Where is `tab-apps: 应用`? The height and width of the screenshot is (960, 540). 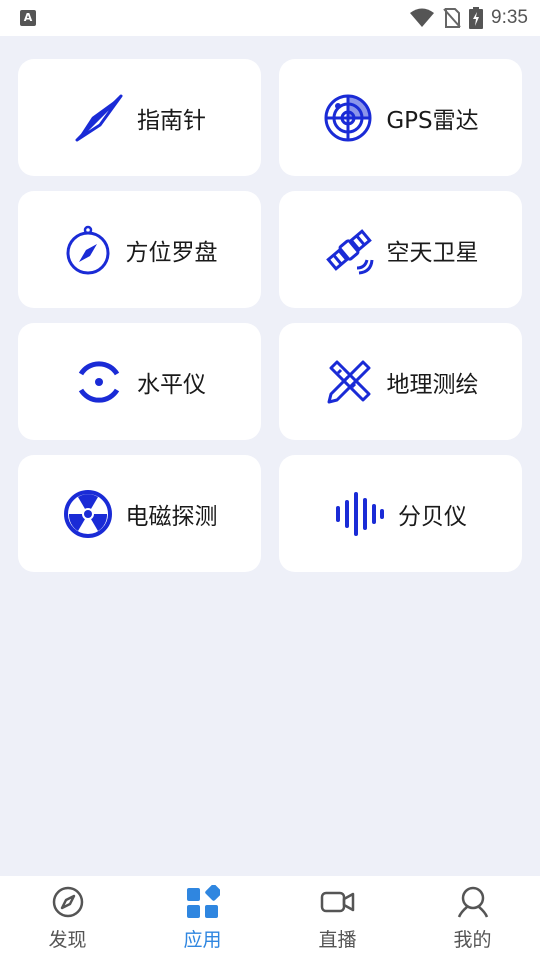 tab-apps: 应用 is located at coordinates (202, 918).